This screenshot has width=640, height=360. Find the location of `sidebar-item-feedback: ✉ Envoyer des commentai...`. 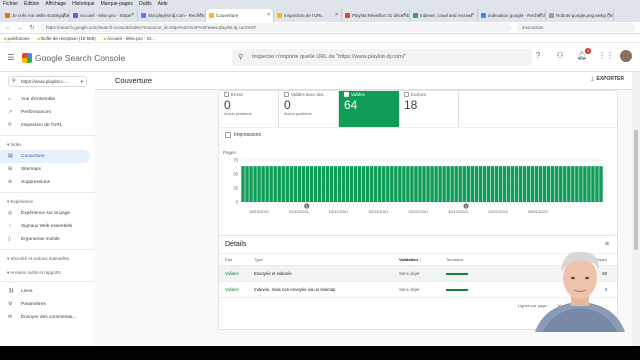

sidebar-item-feedback: ✉ Envoyer des commentai... is located at coordinates (47, 317).